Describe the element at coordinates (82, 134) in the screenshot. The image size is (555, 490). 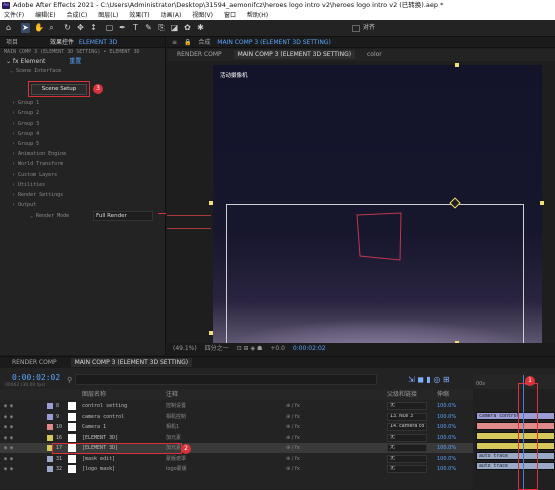
I see `group-item: › Group 4` at that location.